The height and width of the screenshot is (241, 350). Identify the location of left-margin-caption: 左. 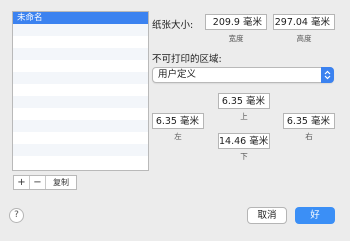
(178, 136).